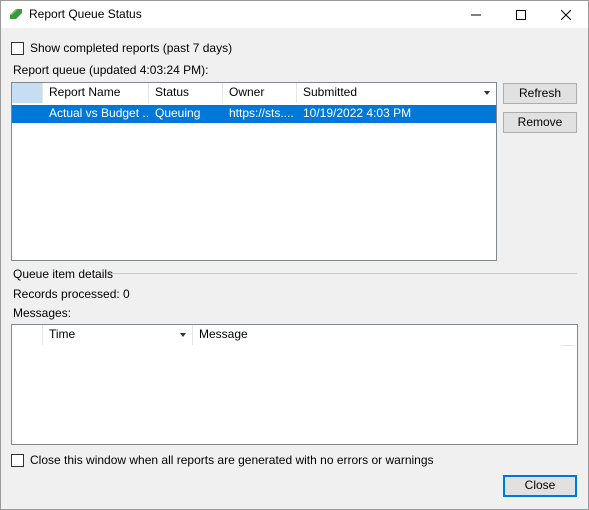 The width and height of the screenshot is (589, 510). What do you see at coordinates (377, 335) in the screenshot?
I see `column-header-message: Message` at bounding box center [377, 335].